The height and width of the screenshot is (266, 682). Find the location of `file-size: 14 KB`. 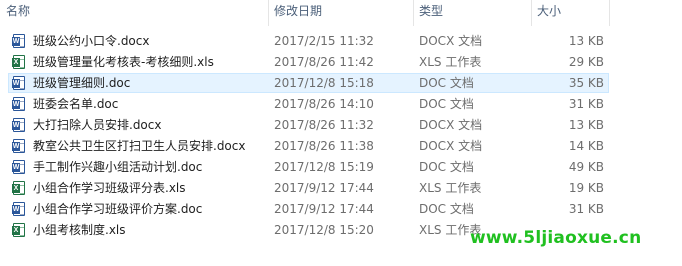

file-size: 14 KB is located at coordinates (586, 146).